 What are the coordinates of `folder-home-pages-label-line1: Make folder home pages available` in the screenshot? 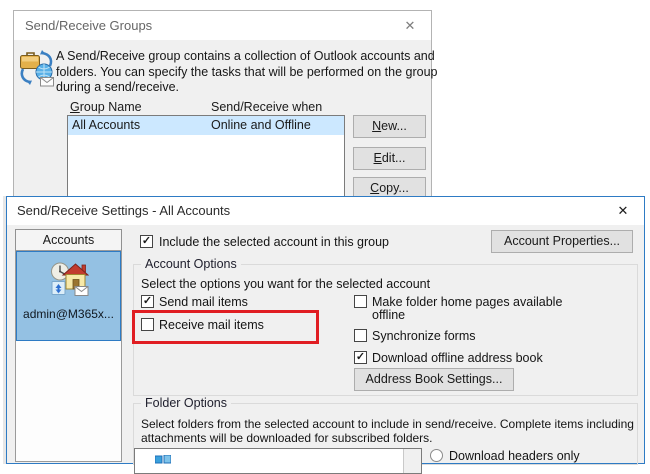 It's located at (467, 302).